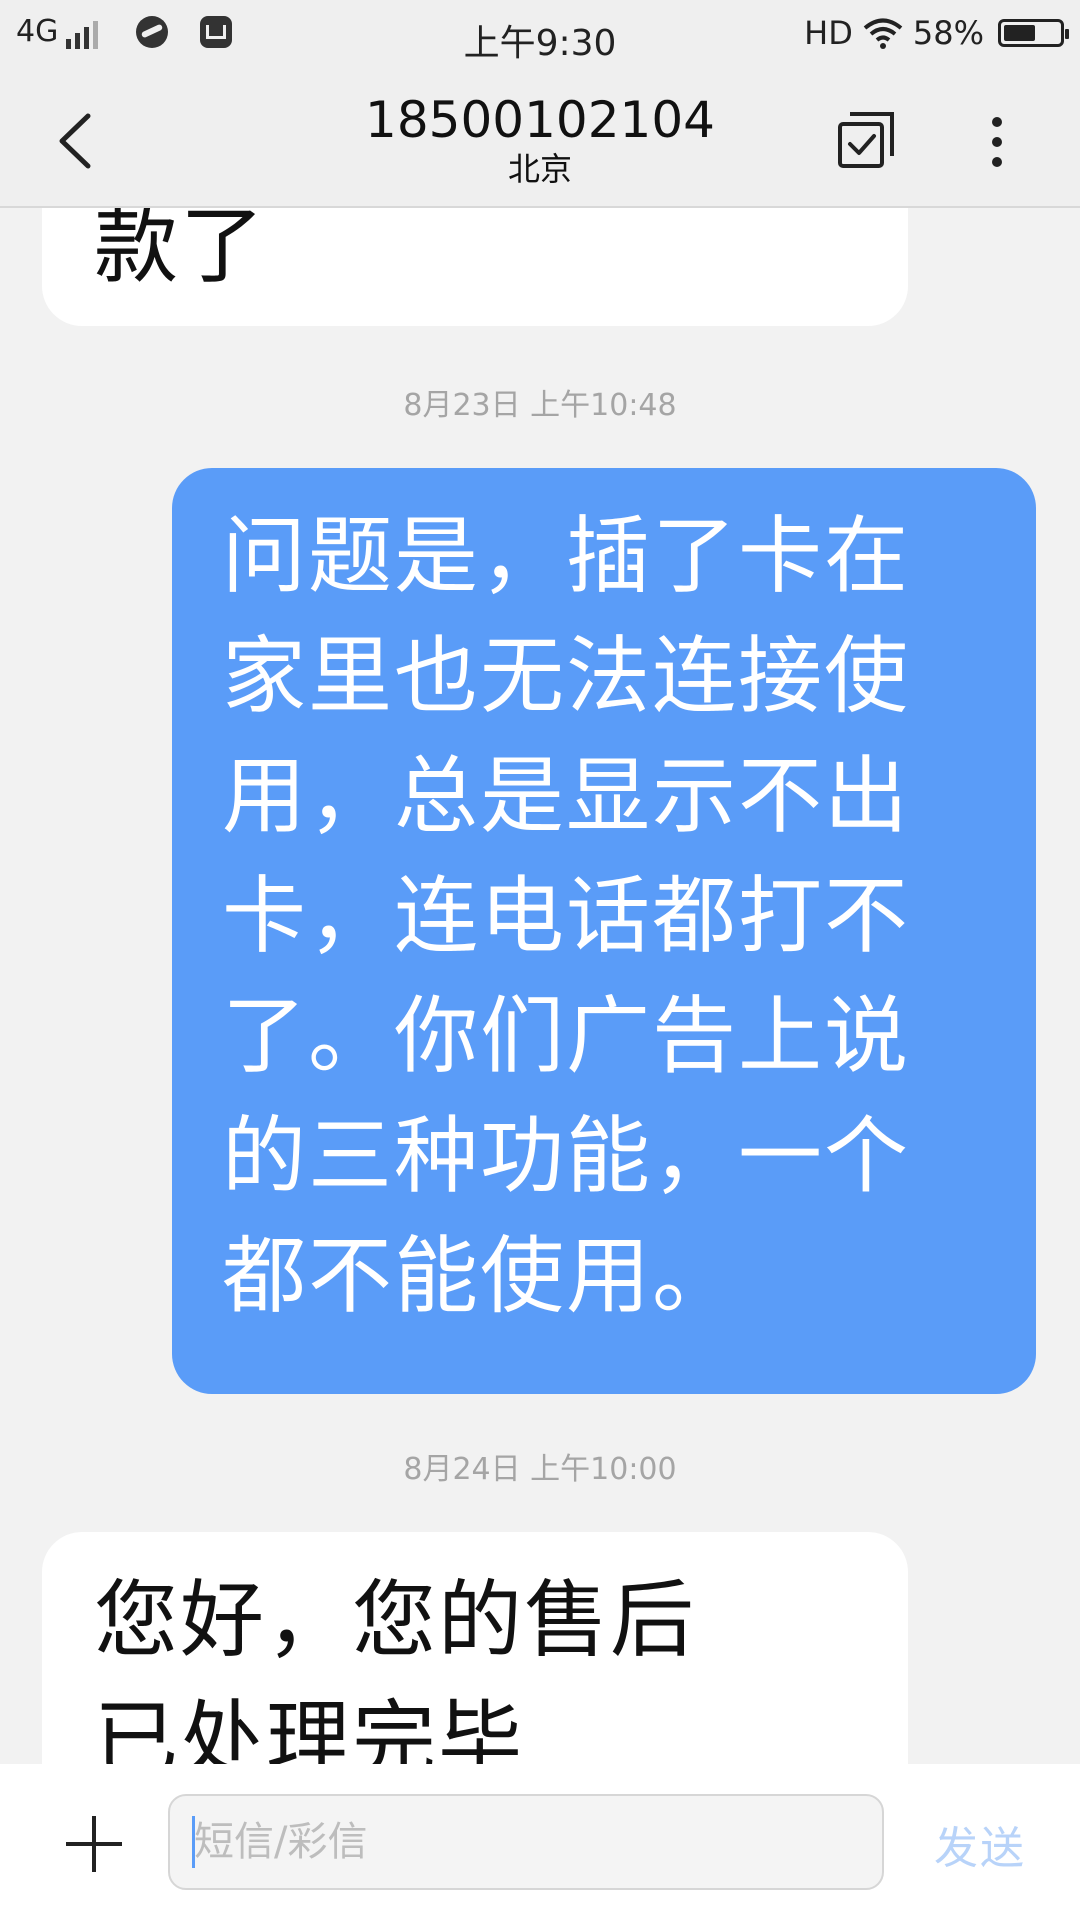 The height and width of the screenshot is (1920, 1080). What do you see at coordinates (540, 1469) in the screenshot?
I see `message-timestamp: 8月24日 上午10:00` at bounding box center [540, 1469].